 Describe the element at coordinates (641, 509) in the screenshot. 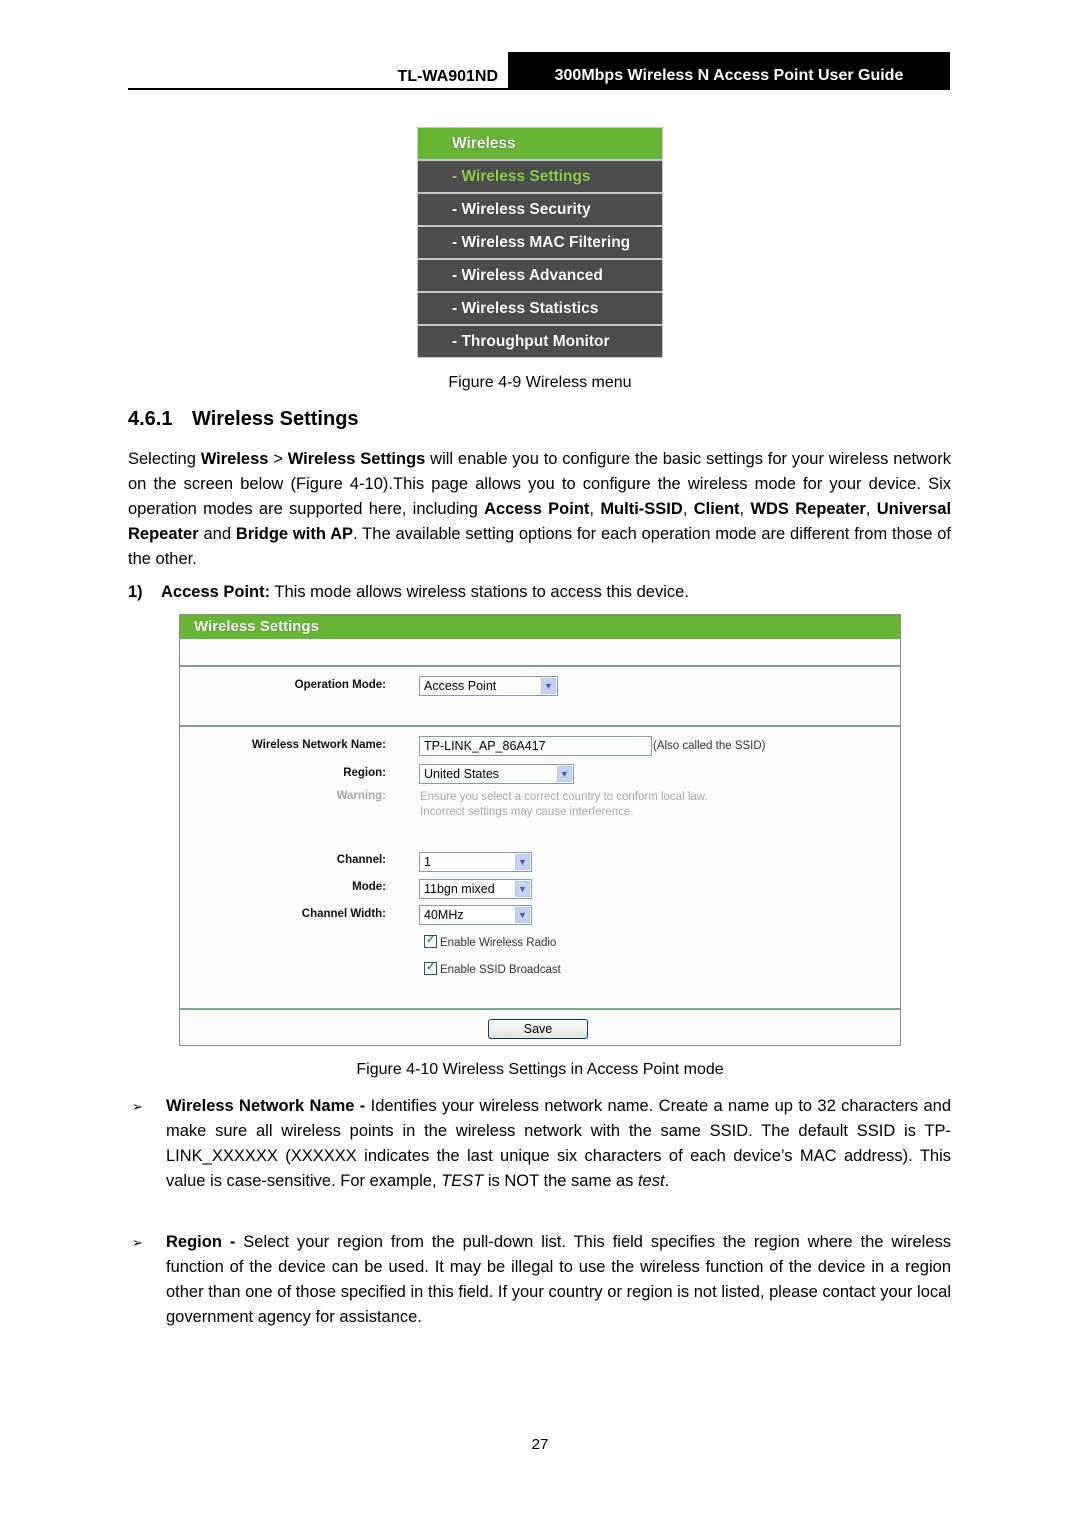

I see `intro-bold: Multi-SSID` at that location.